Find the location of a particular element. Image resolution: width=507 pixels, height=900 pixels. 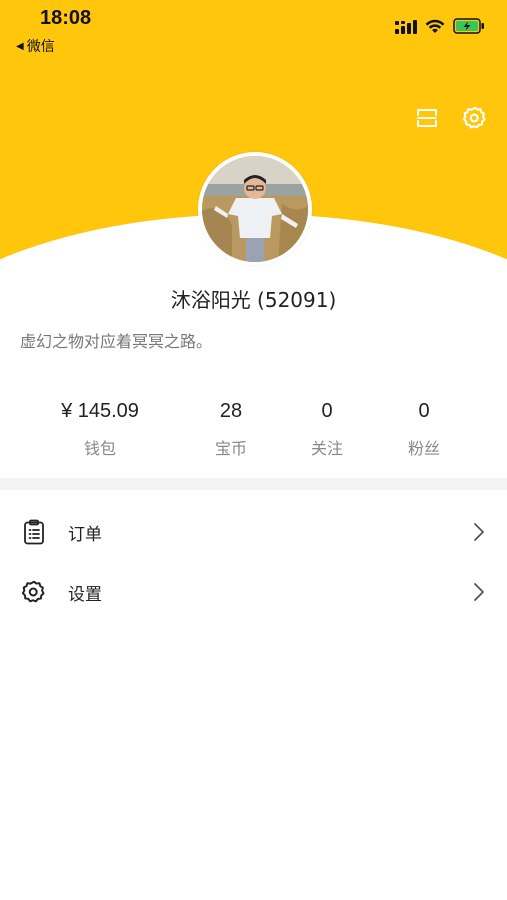

stat-wallet: ¥ 145.09 钱包 is located at coordinates (100, 429).